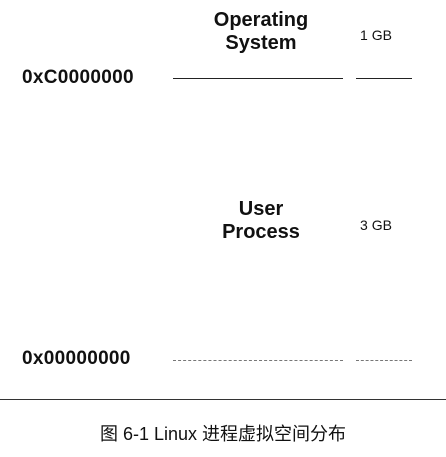 This screenshot has width=446, height=457. I want to click on kernel-boundary-address: 0xC0000000, so click(78, 77).